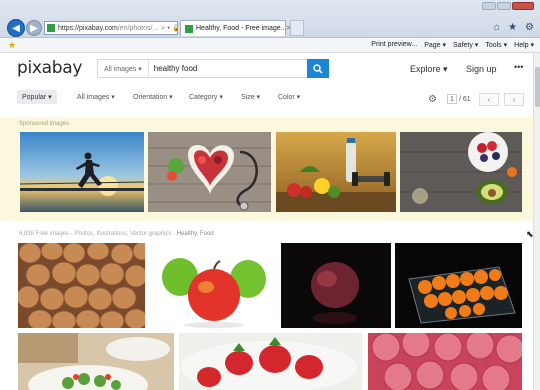 The height and width of the screenshot is (390, 540). I want to click on result-image-plum, so click(336, 285).